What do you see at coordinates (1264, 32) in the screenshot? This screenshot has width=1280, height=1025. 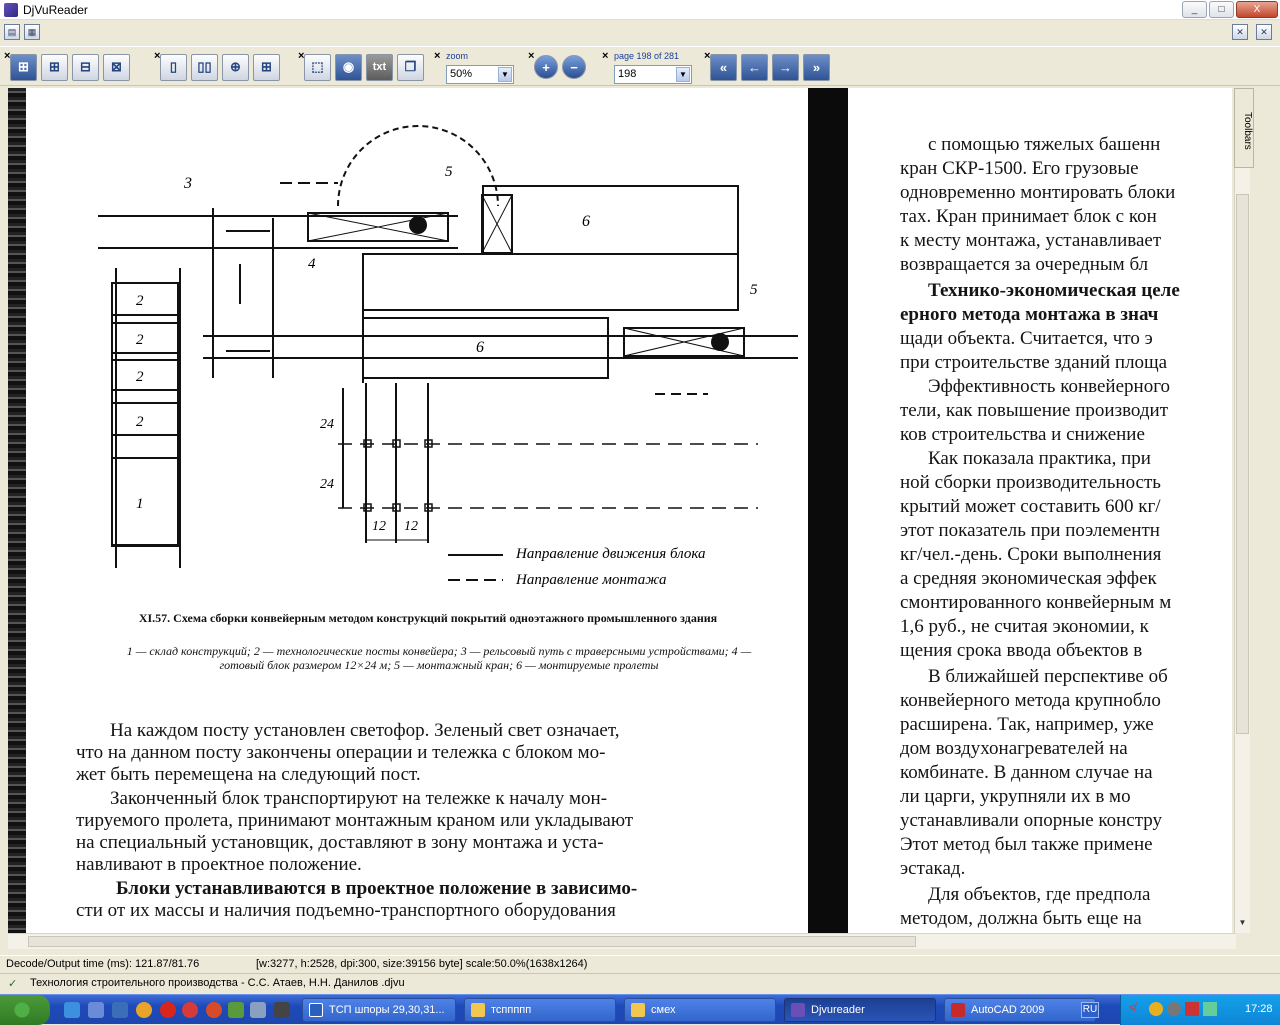 I see `close-doc-icon: ✕` at bounding box center [1264, 32].